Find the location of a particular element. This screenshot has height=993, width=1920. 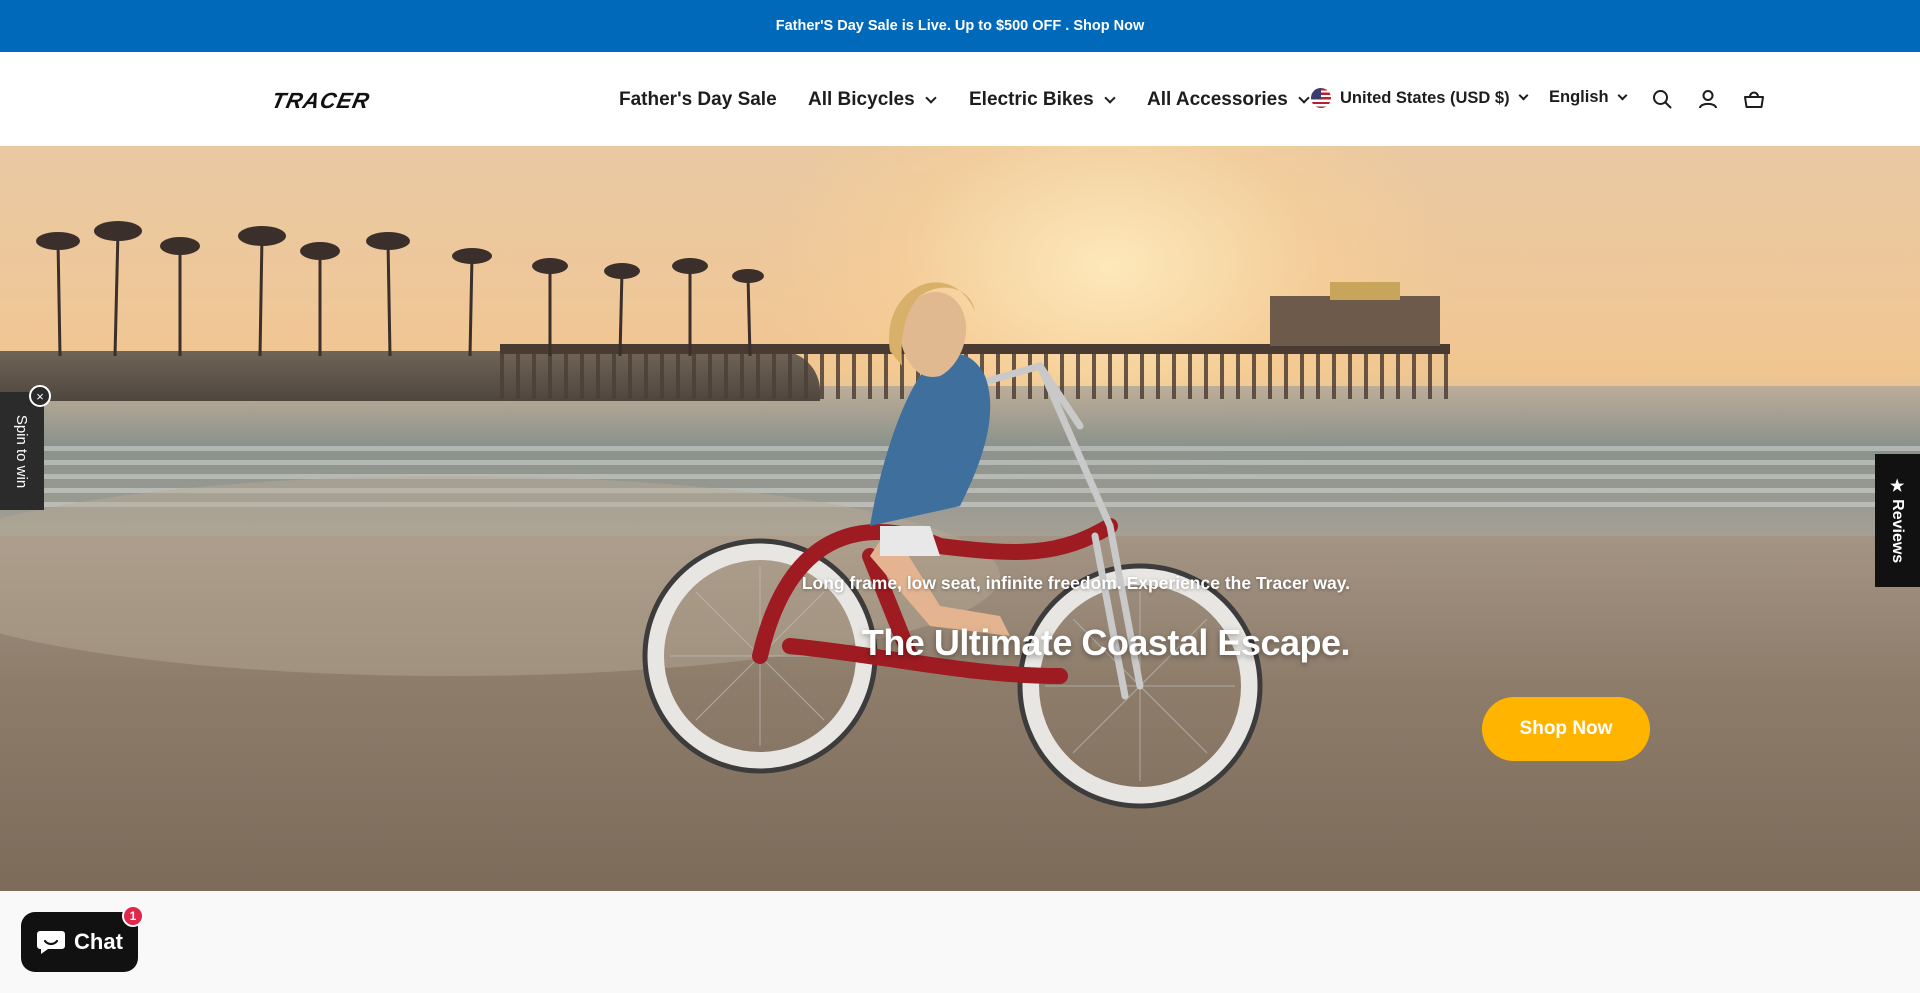

language-selector: English is located at coordinates (1588, 97).